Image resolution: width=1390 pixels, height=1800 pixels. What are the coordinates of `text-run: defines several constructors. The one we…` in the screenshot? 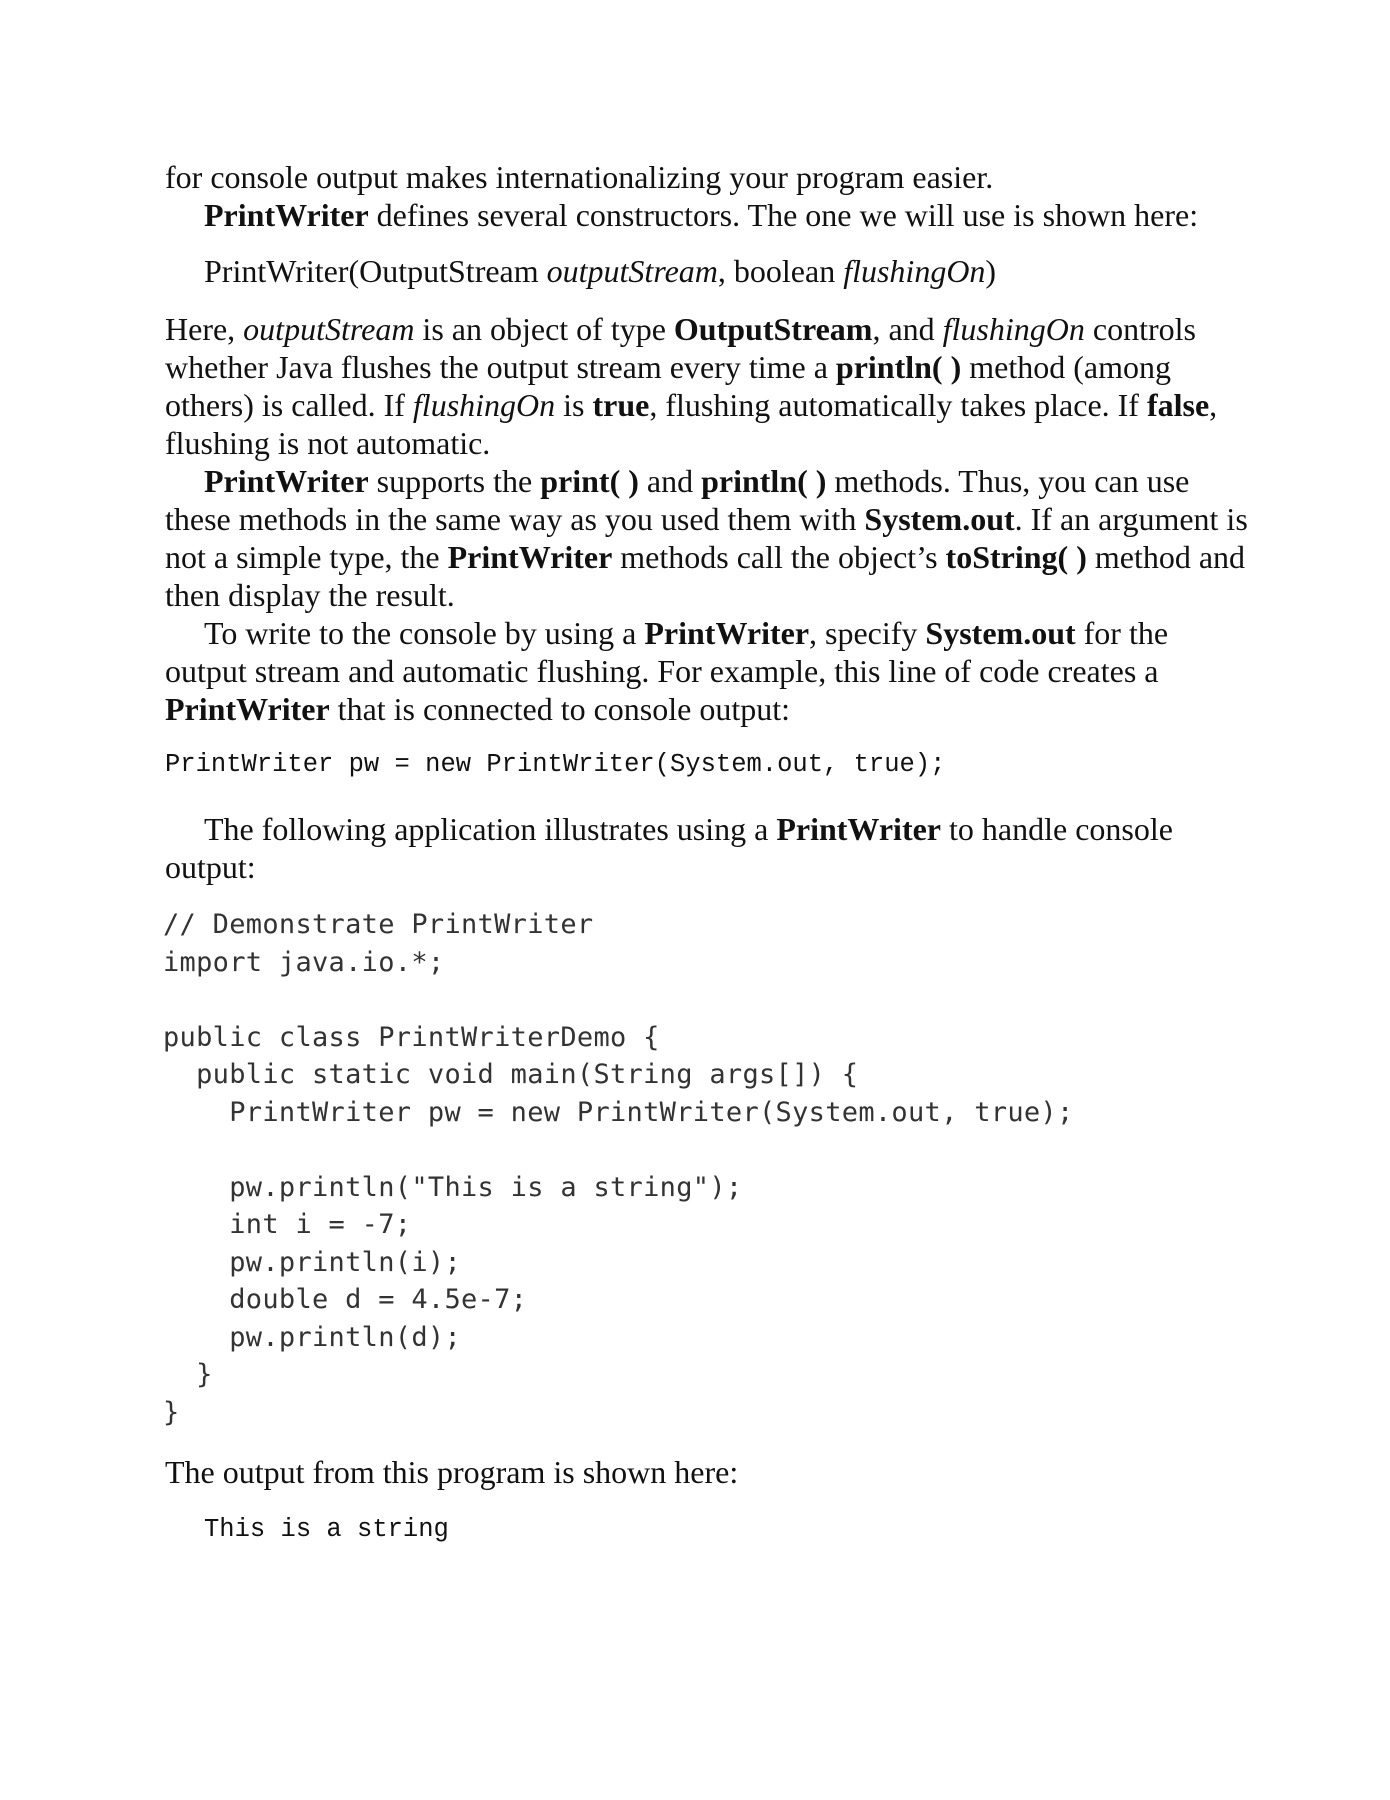 It's located at (783, 215).